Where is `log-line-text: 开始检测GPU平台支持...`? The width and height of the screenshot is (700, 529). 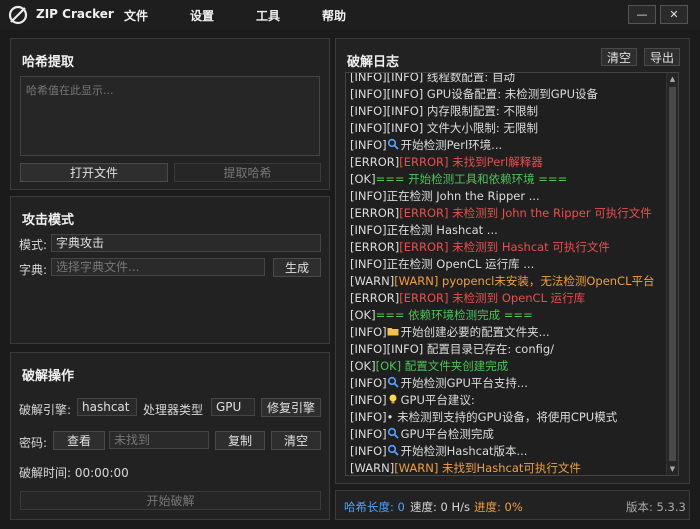 log-line-text: 开始检测GPU平台支持... is located at coordinates (464, 383).